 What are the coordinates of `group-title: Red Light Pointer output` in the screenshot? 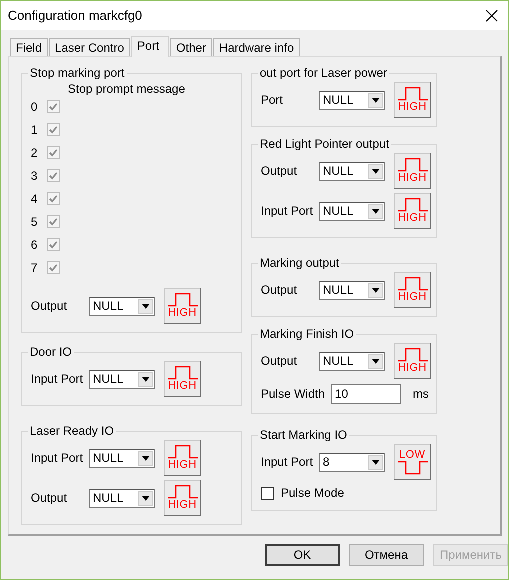 It's located at (324, 144).